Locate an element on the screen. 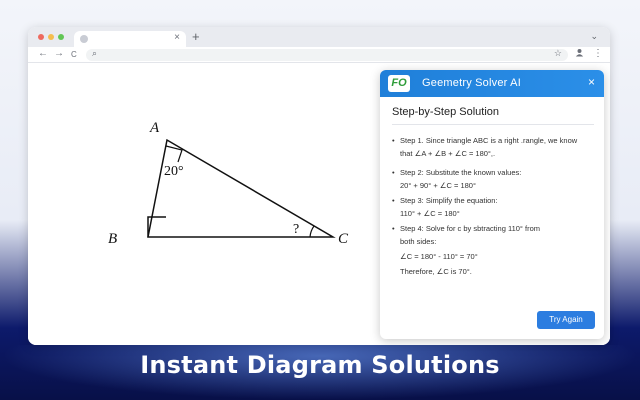  promo-banner: Instant Diagram Solutions is located at coordinates (320, 372).